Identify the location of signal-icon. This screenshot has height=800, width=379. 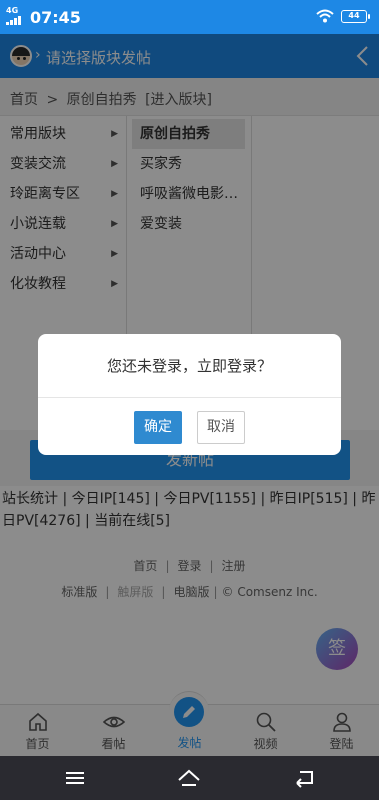
(14, 20).